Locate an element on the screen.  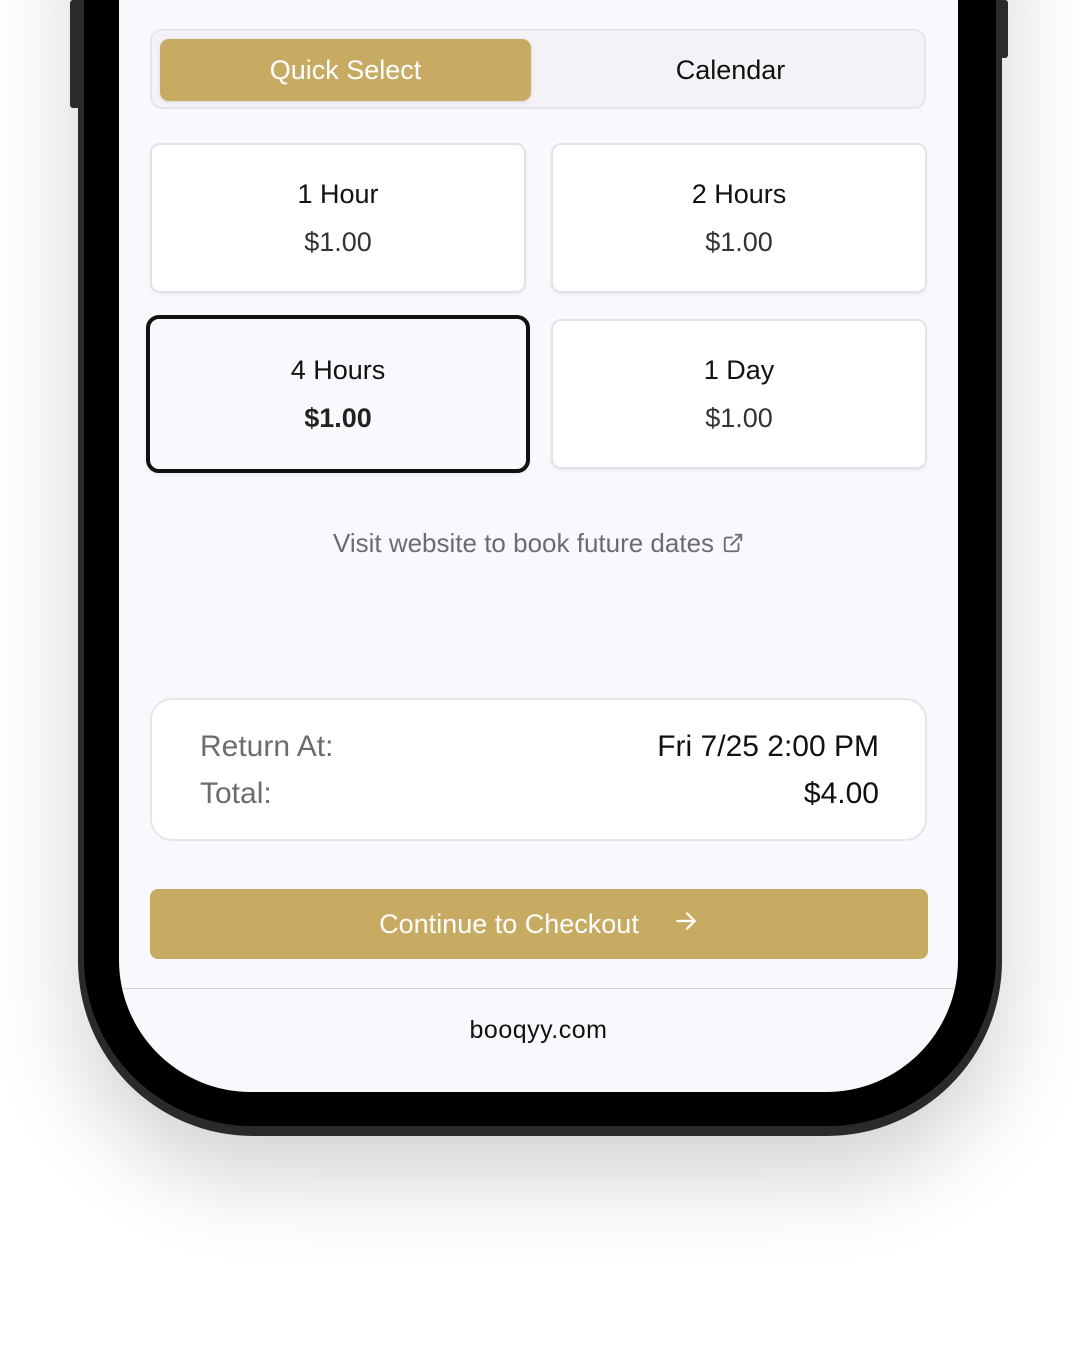
option-label: 4 Hours is located at coordinates (338, 370).